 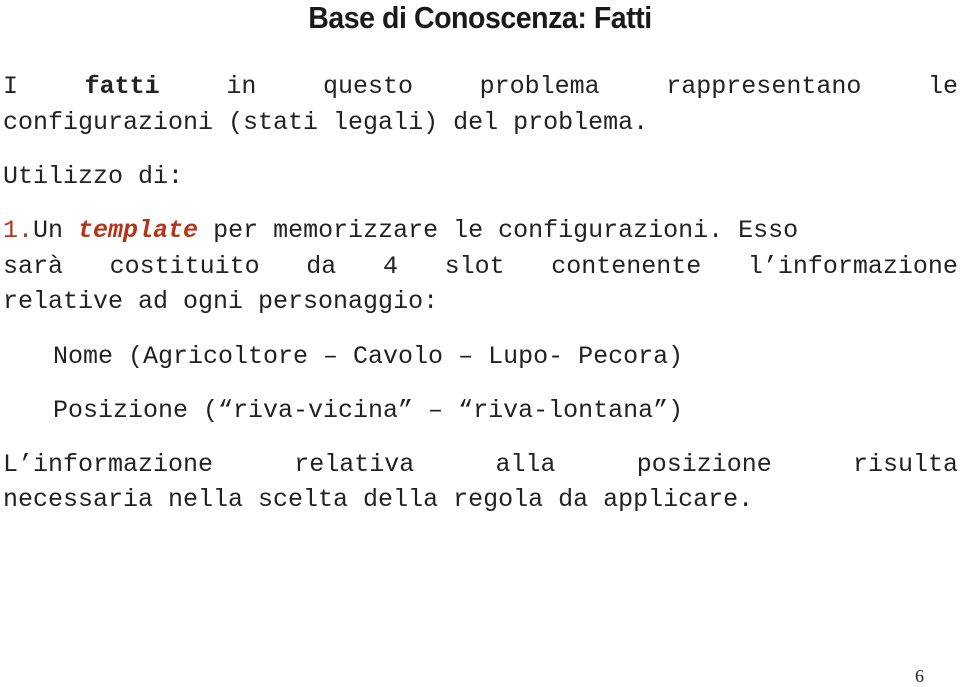 I want to click on word: rappresentano, so click(x=764, y=86).